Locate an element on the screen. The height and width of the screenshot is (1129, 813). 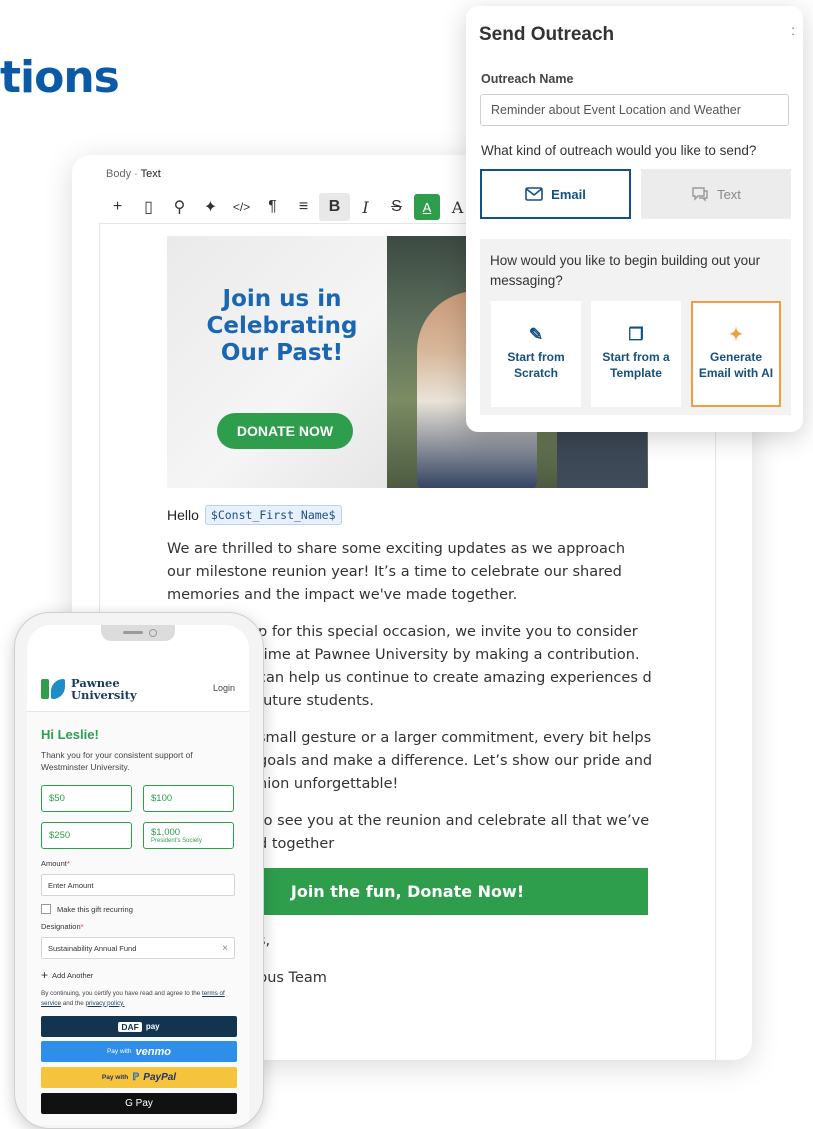
add-another-label: Add Another is located at coordinates (73, 975).